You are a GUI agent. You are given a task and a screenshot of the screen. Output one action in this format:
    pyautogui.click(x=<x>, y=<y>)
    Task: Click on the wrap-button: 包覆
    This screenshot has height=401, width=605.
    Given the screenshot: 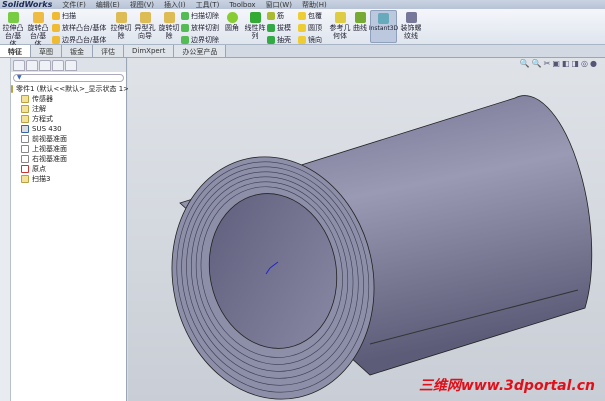 What is the action you would take?
    pyautogui.click(x=310, y=16)
    